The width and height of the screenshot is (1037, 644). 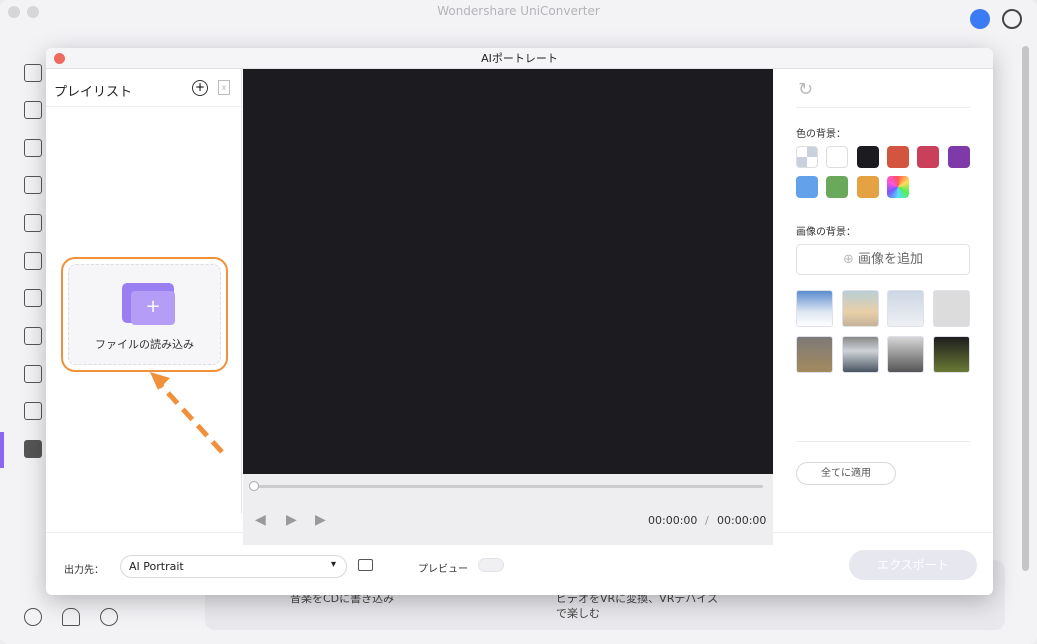 What do you see at coordinates (33, 148) in the screenshot?
I see `downloader-icon` at bounding box center [33, 148].